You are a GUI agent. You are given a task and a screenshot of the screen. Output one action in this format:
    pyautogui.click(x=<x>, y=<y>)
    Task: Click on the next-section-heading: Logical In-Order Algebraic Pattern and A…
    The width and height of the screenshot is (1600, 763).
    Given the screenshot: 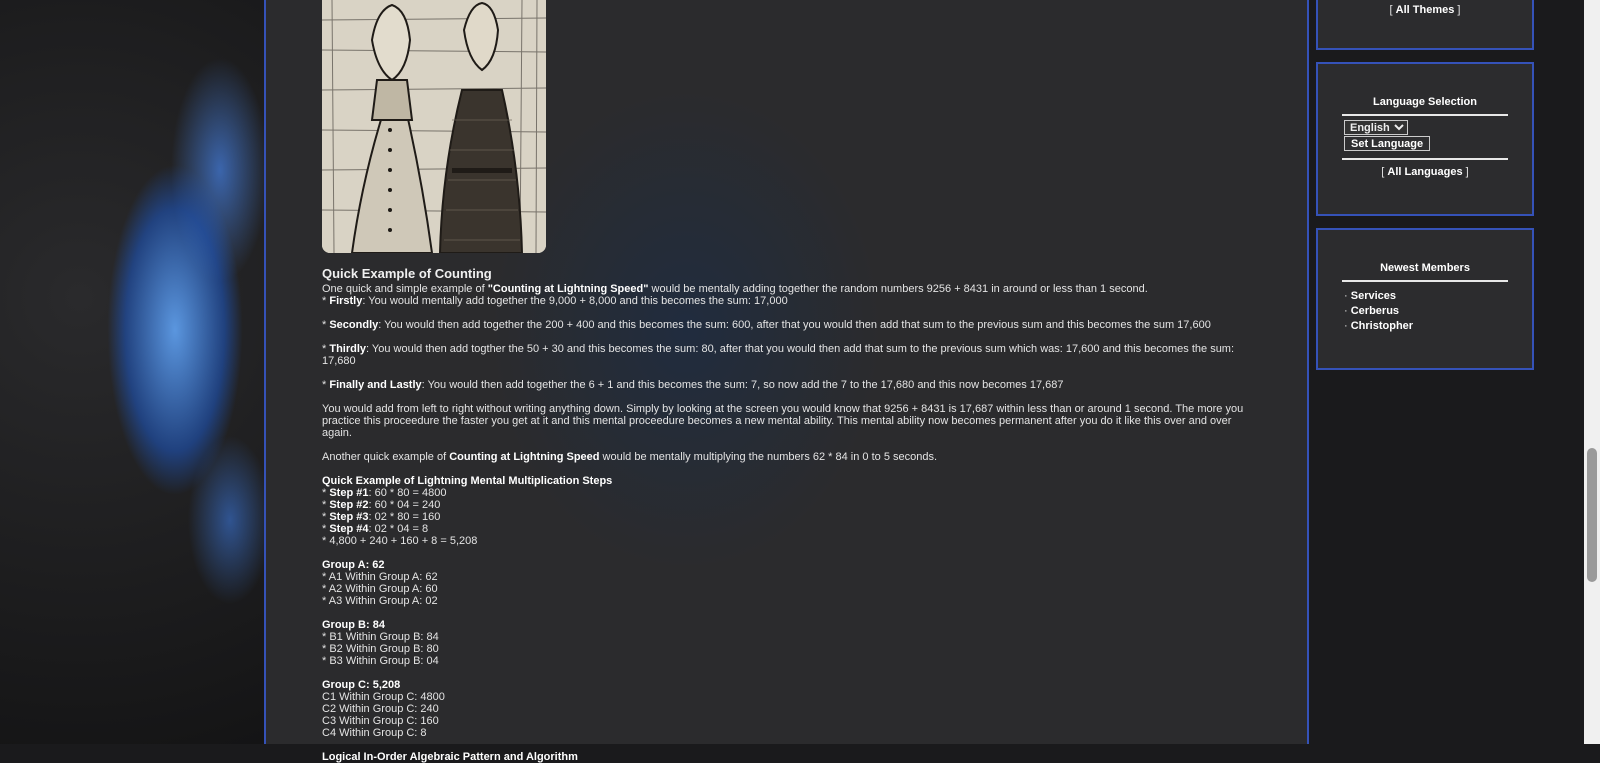 What is the action you would take?
    pyautogui.click(x=450, y=757)
    